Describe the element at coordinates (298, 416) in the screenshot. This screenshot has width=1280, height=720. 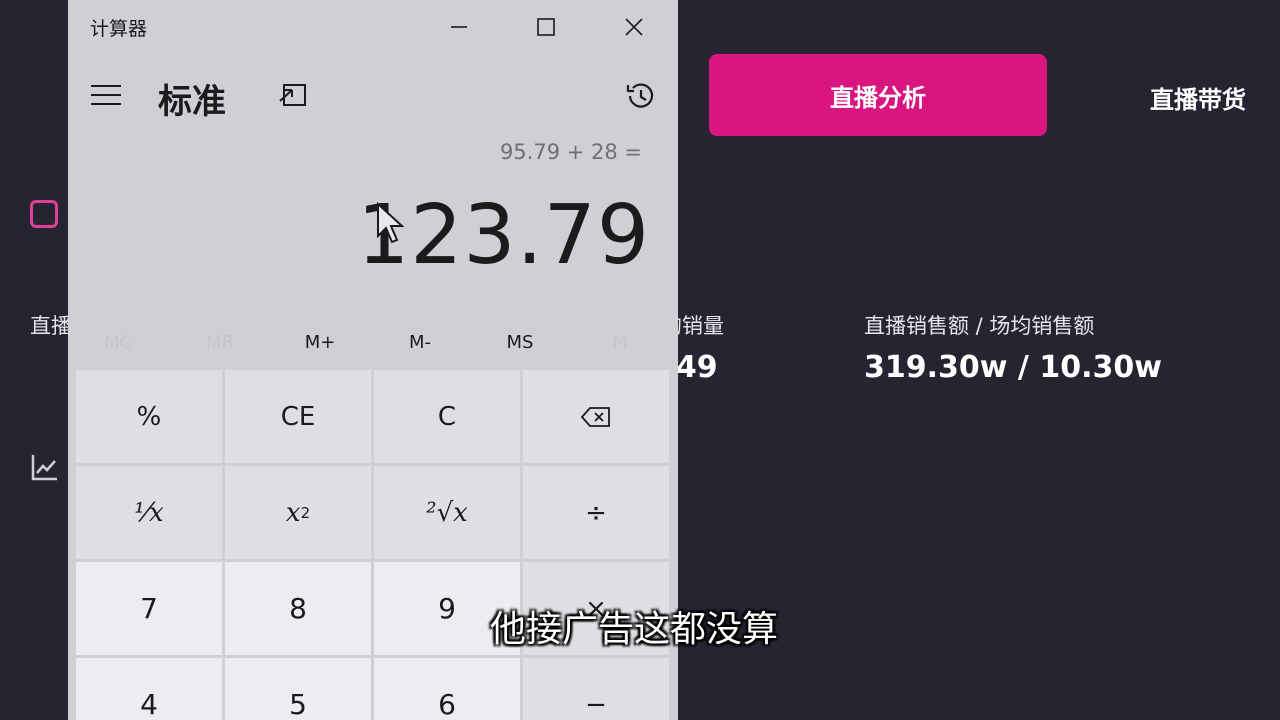
I see `clear-entry-button: CE` at that location.